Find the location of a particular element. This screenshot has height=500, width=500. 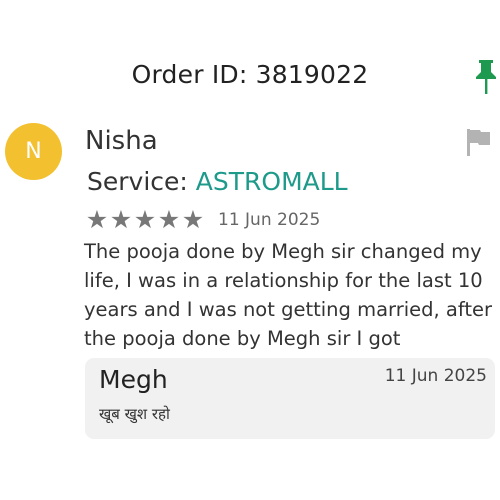

pushpin-icon is located at coordinates (486, 77).